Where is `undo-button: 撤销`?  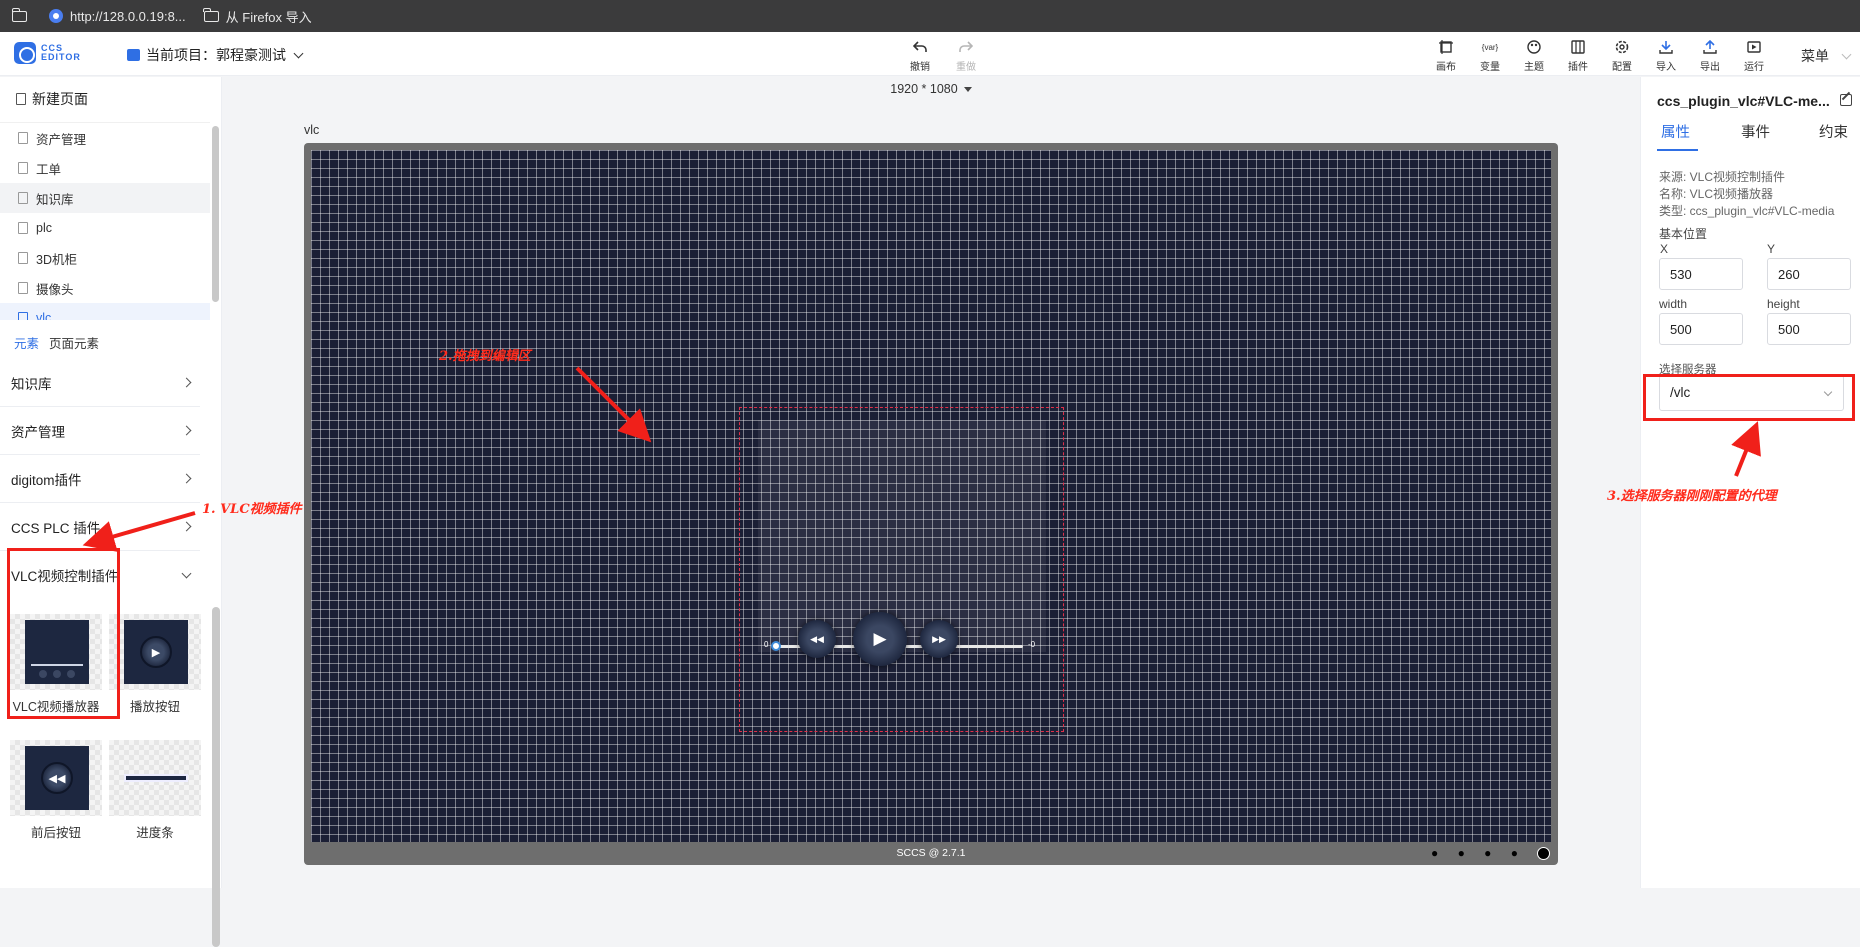
undo-button: 撤销 is located at coordinates (920, 56).